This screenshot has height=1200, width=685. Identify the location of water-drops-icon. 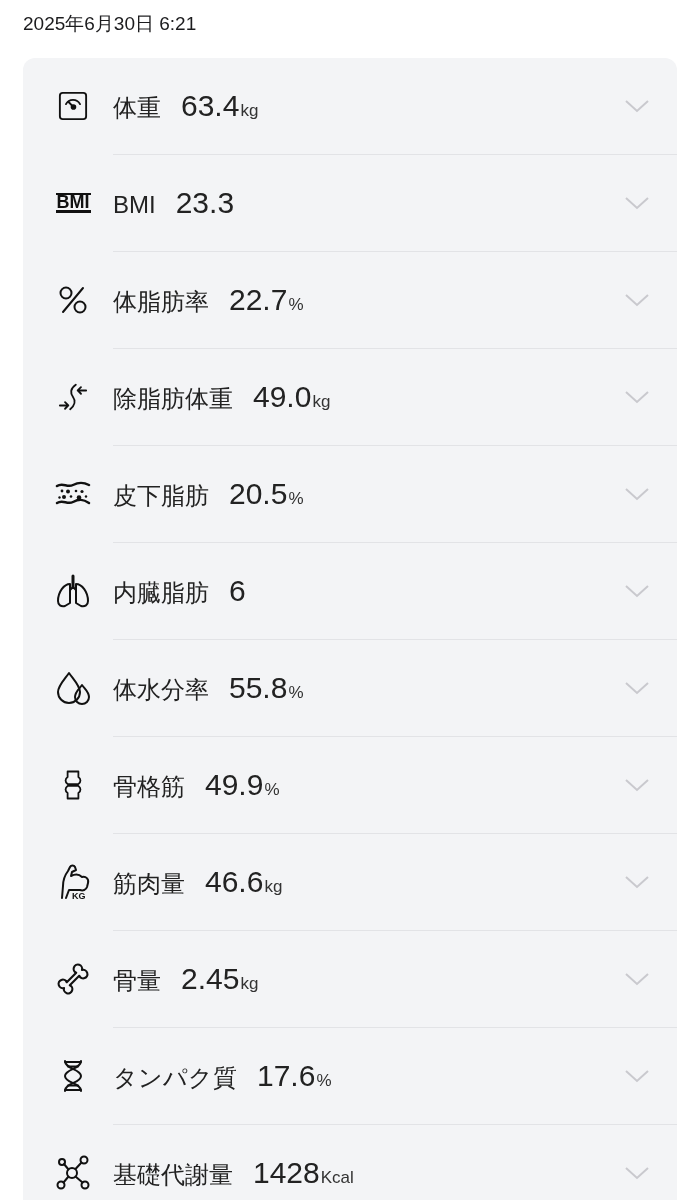
(73, 688).